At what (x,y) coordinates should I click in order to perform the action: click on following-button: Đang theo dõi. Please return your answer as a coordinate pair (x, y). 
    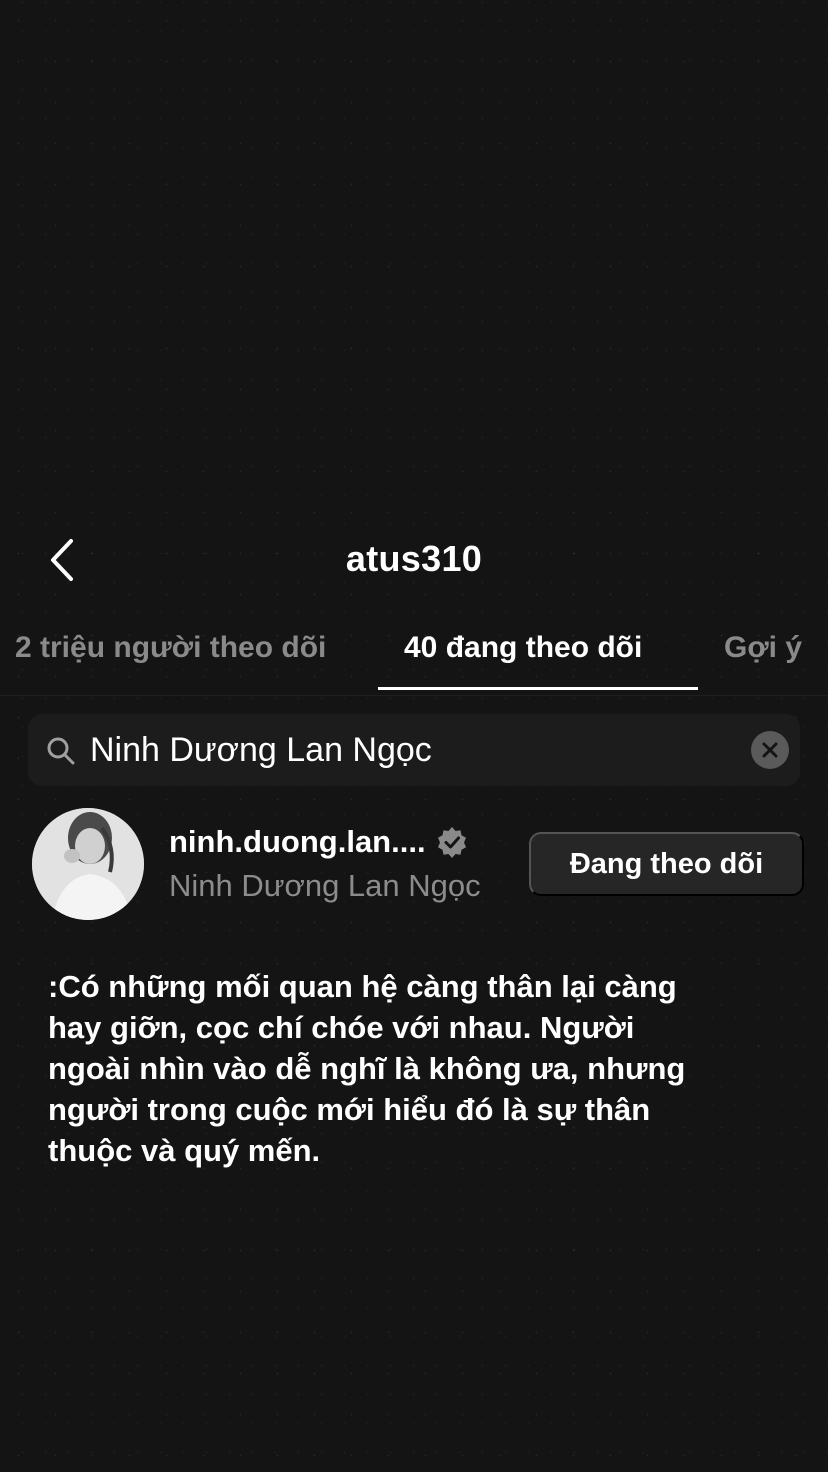
    Looking at the image, I should click on (666, 864).